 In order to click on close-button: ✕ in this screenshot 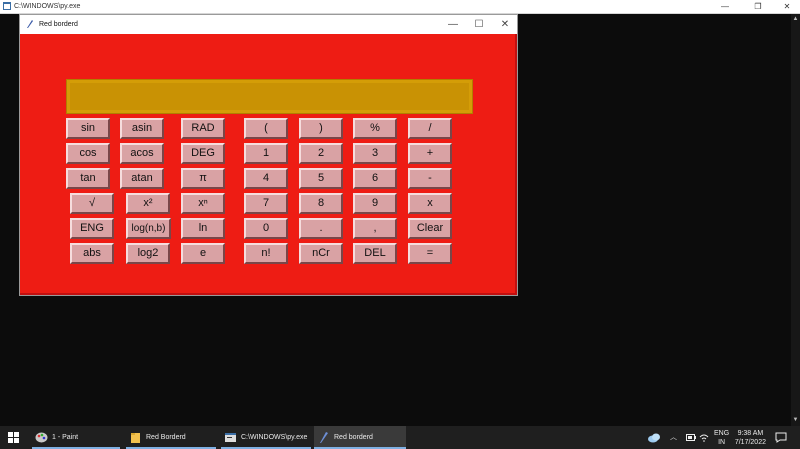, I will do `click(505, 24)`.